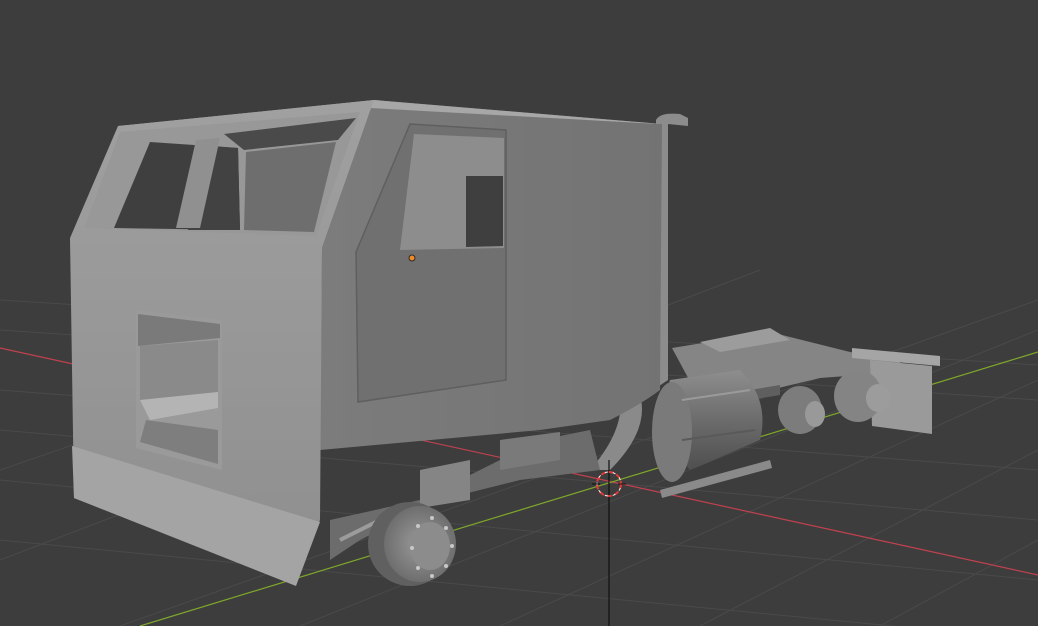 This screenshot has width=1038, height=626. Describe the element at coordinates (484, 211) in the screenshot. I see `door-window-opening` at that location.